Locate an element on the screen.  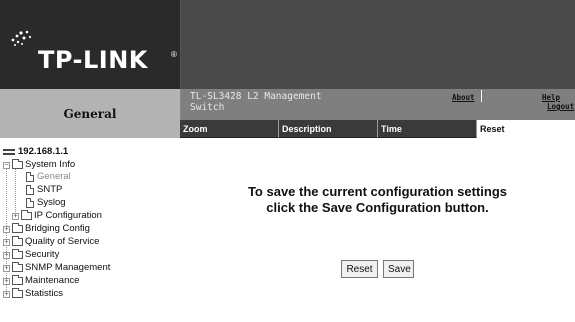
tree-item-system-info: − System Info is located at coordinates (39, 165).